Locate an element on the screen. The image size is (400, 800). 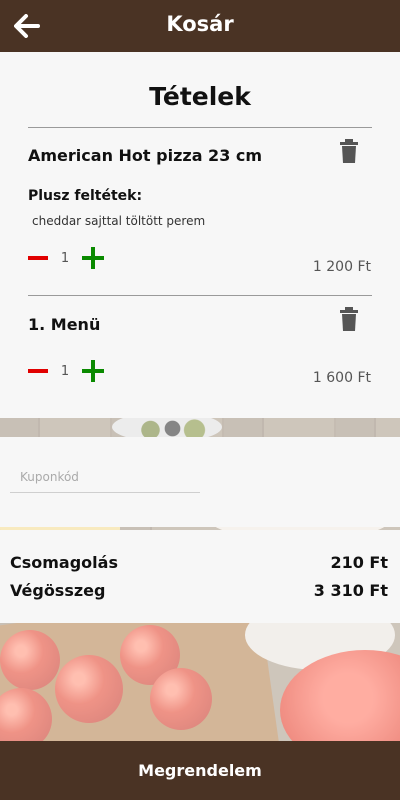
extras-label: Plusz feltétek: is located at coordinates (85, 196).